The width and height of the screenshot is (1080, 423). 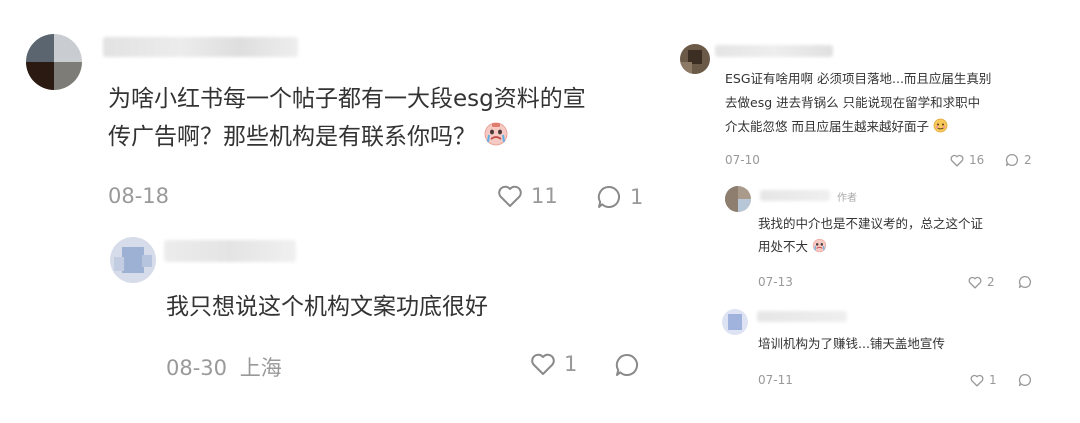 I want to click on comment-text: 为啥小红书每一个帖子都有一大段esg资料的宣 传广告啊？那些机构是有联系你吗？, so click(x=347, y=118).